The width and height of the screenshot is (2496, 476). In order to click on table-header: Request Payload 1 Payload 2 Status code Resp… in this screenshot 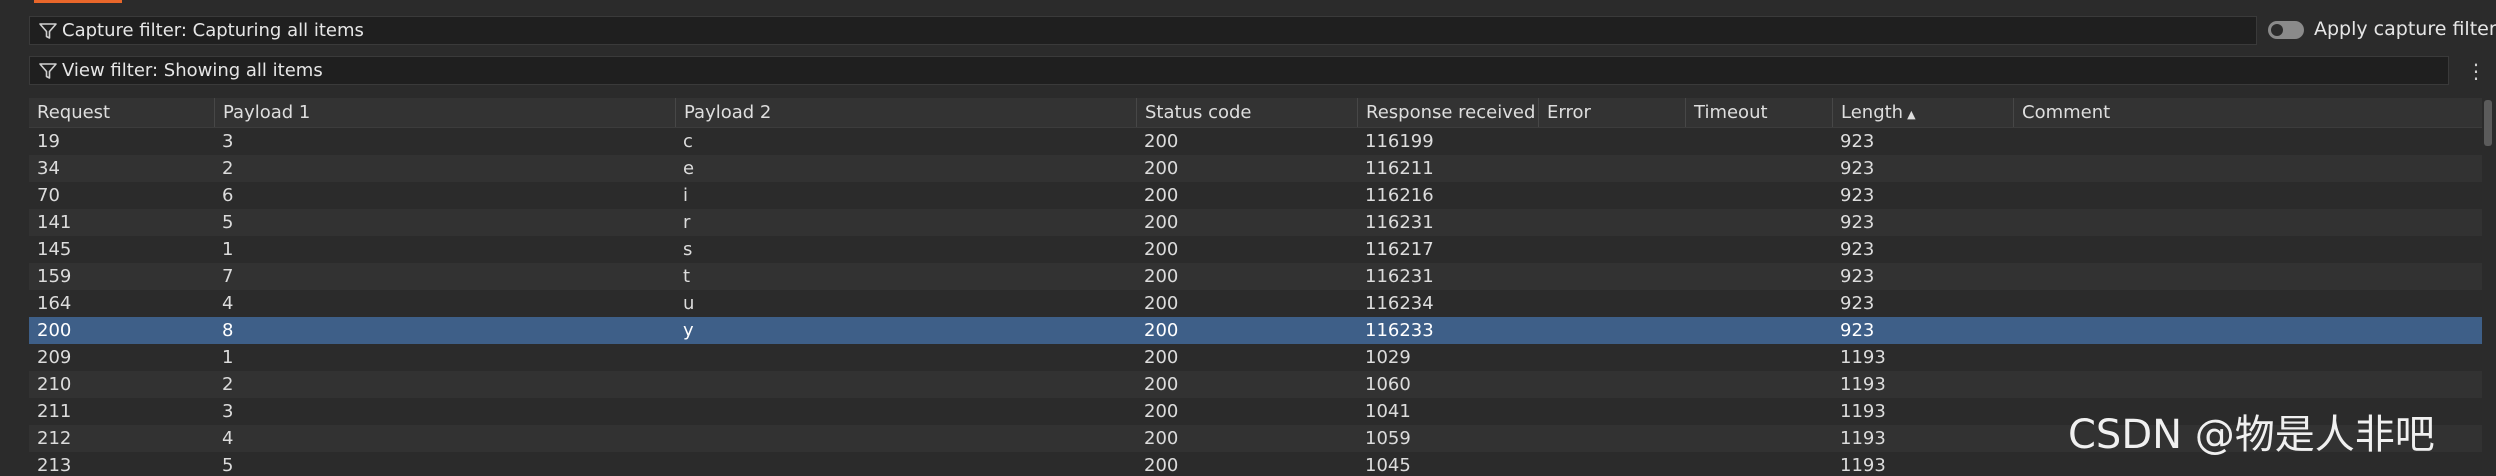, I will do `click(1255, 113)`.